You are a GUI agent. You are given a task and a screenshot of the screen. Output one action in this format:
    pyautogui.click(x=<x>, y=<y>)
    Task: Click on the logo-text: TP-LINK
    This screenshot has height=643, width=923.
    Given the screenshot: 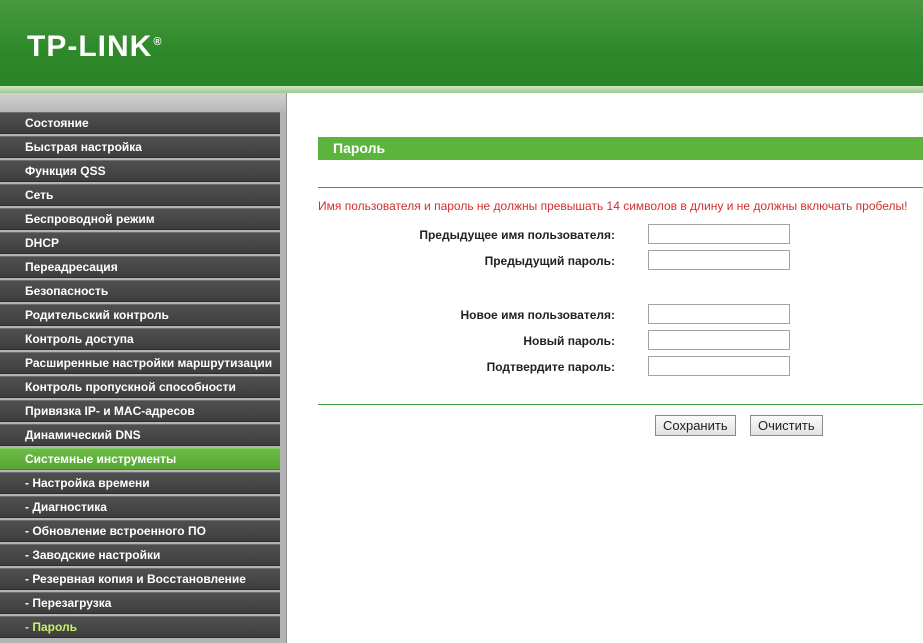 What is the action you would take?
    pyautogui.click(x=90, y=46)
    